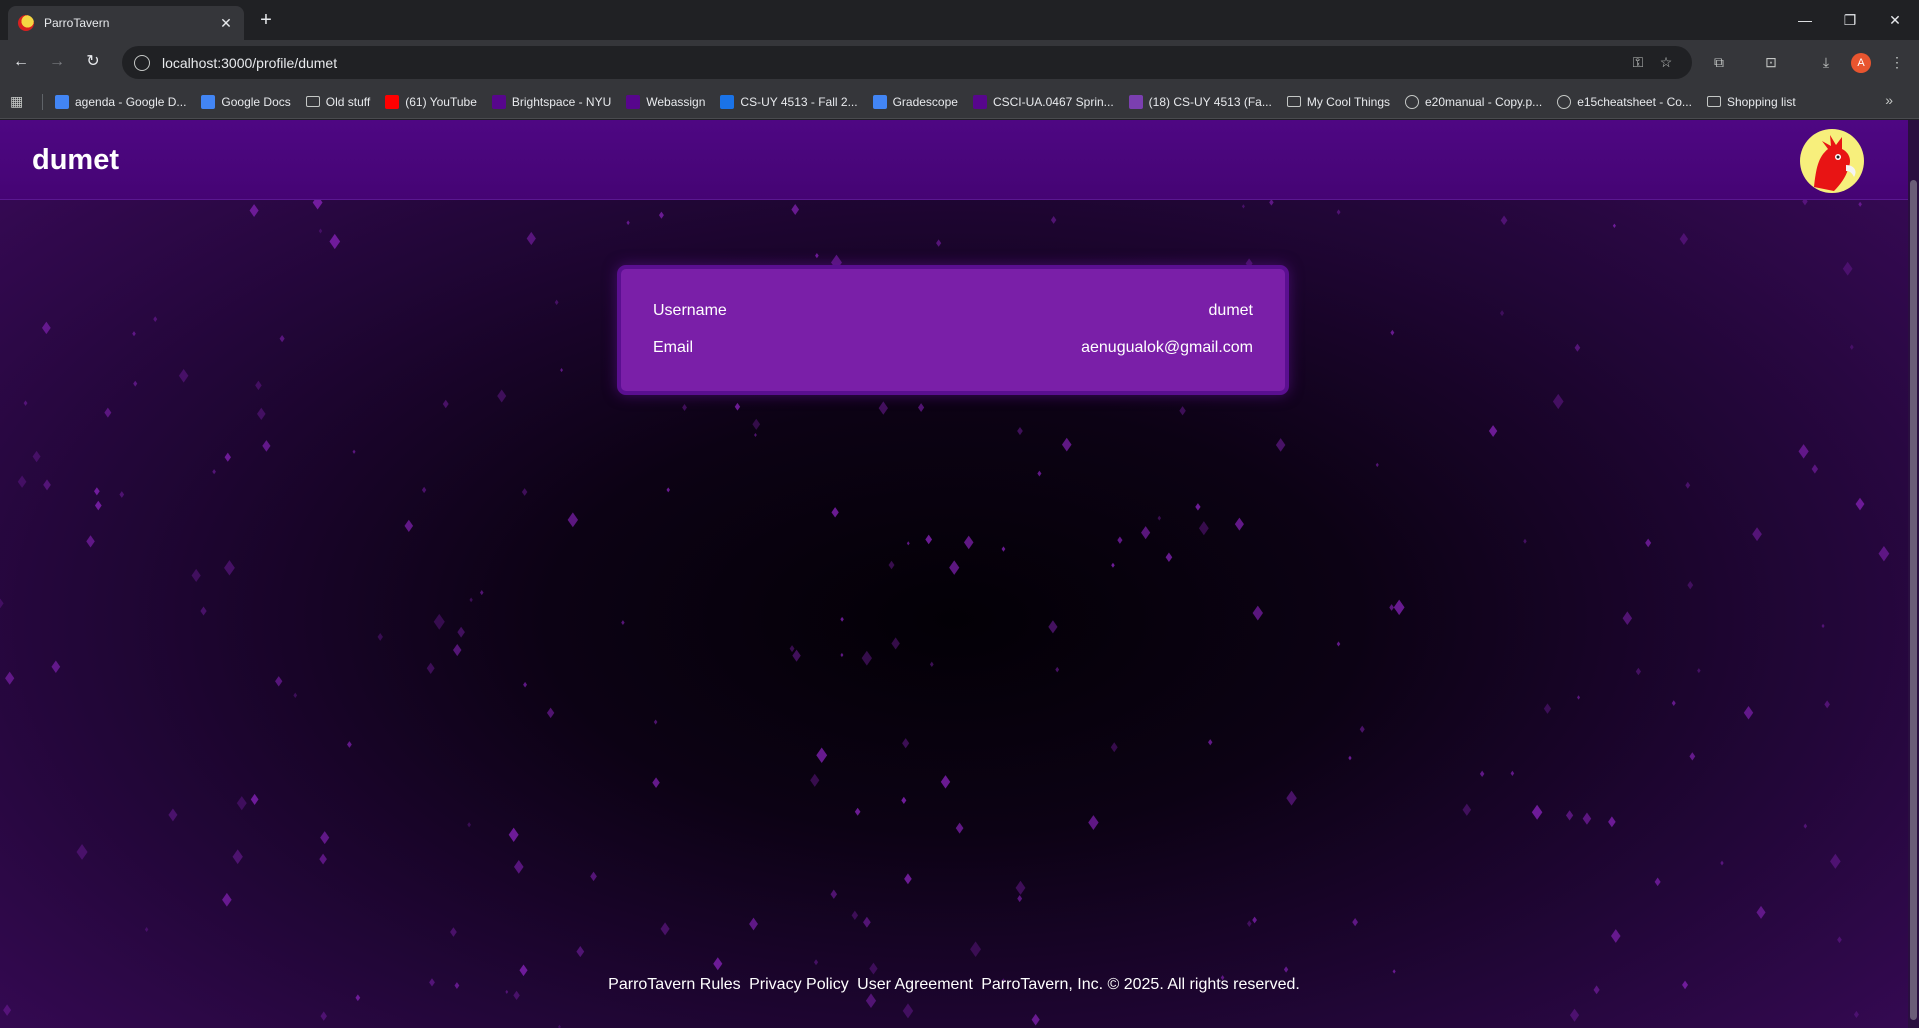  What do you see at coordinates (1889, 100) in the screenshot?
I see `more-bookmarks-icon: »` at bounding box center [1889, 100].